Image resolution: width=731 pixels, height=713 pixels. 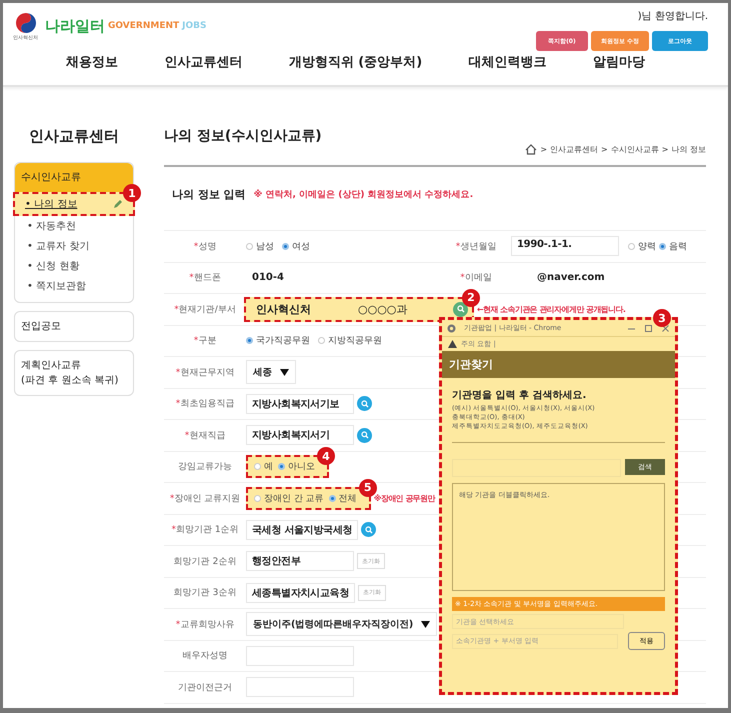 I want to click on field-label: 희망기관 2순위, so click(x=205, y=562).